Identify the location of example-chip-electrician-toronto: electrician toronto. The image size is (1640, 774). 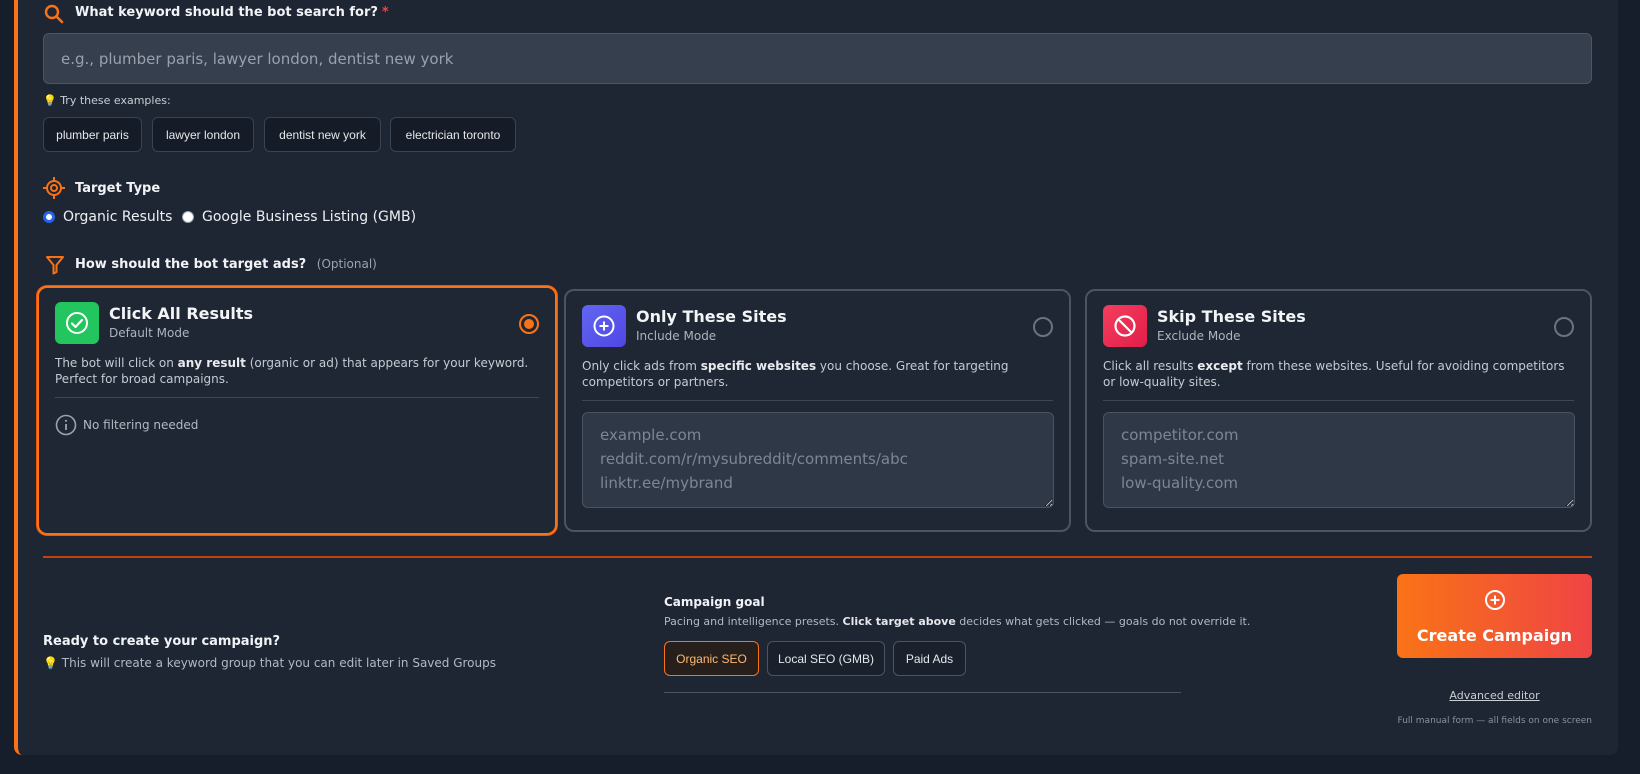
(453, 134).